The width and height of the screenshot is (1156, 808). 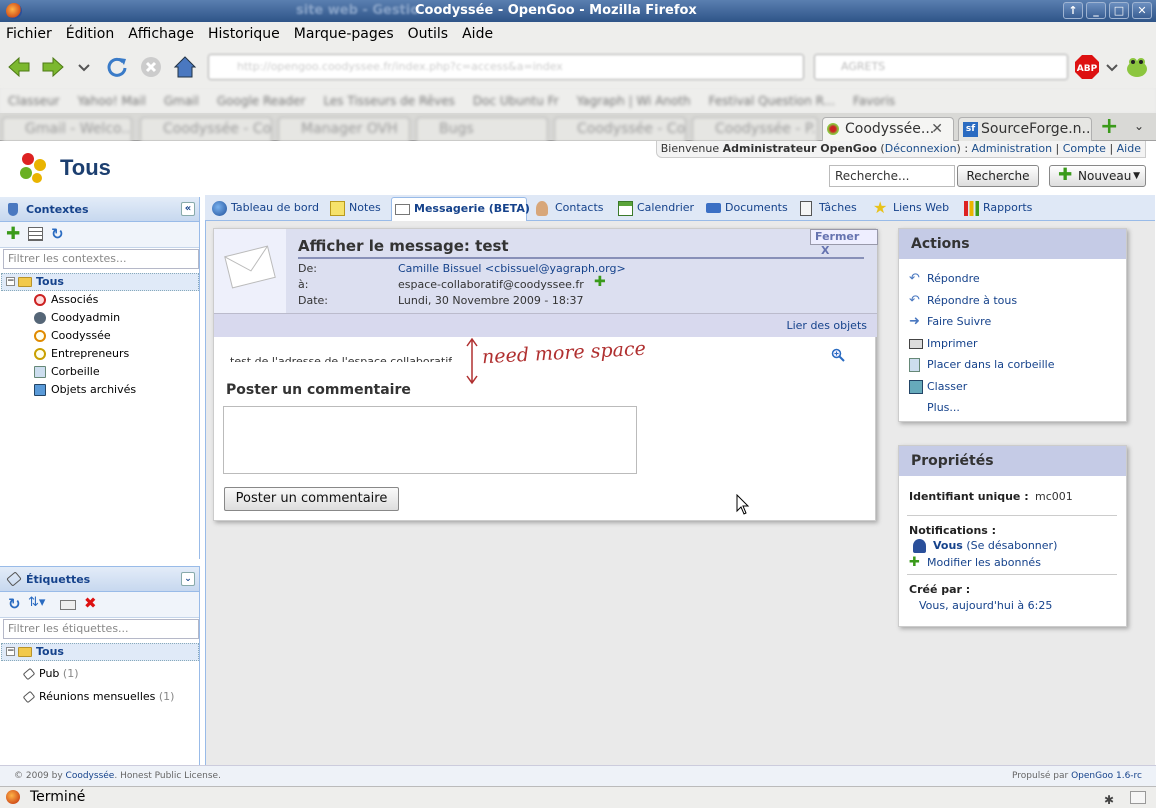 I want to click on tab-notes: Notes, so click(x=354, y=209).